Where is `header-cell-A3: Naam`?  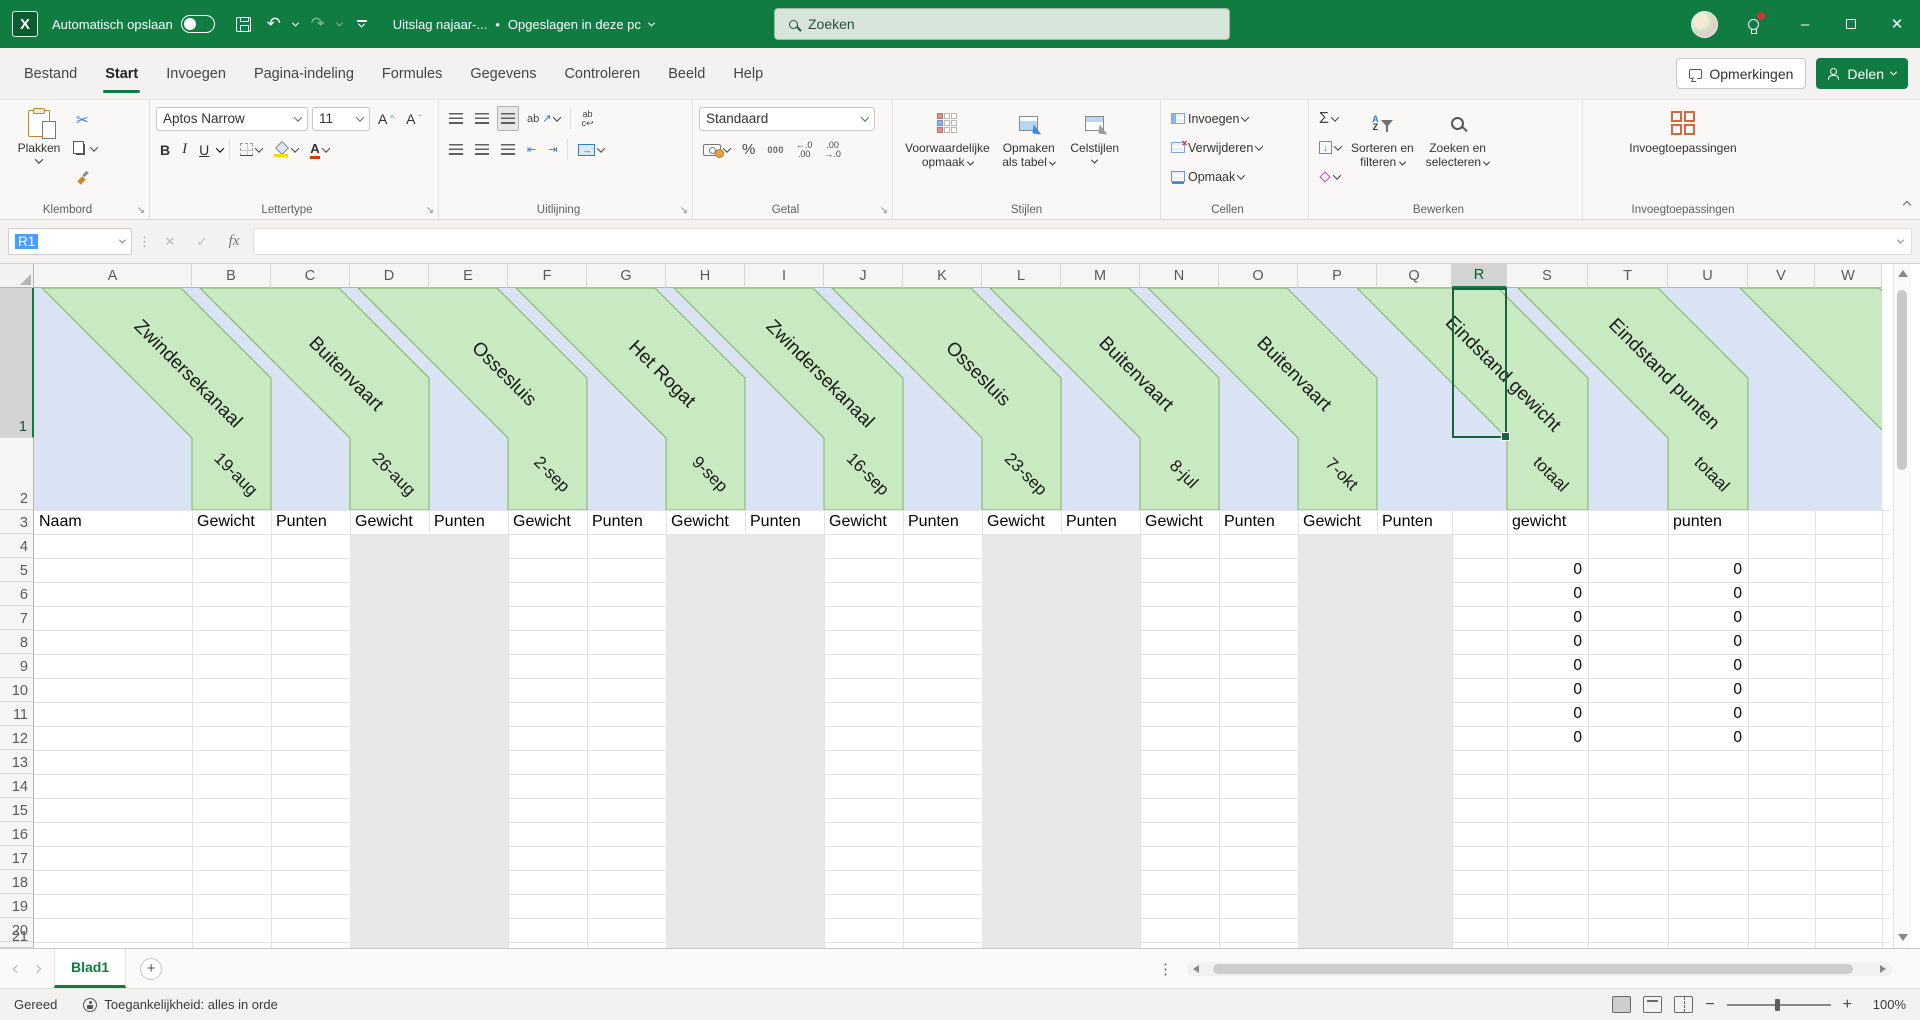
header-cell-A3: Naam is located at coordinates (113, 522).